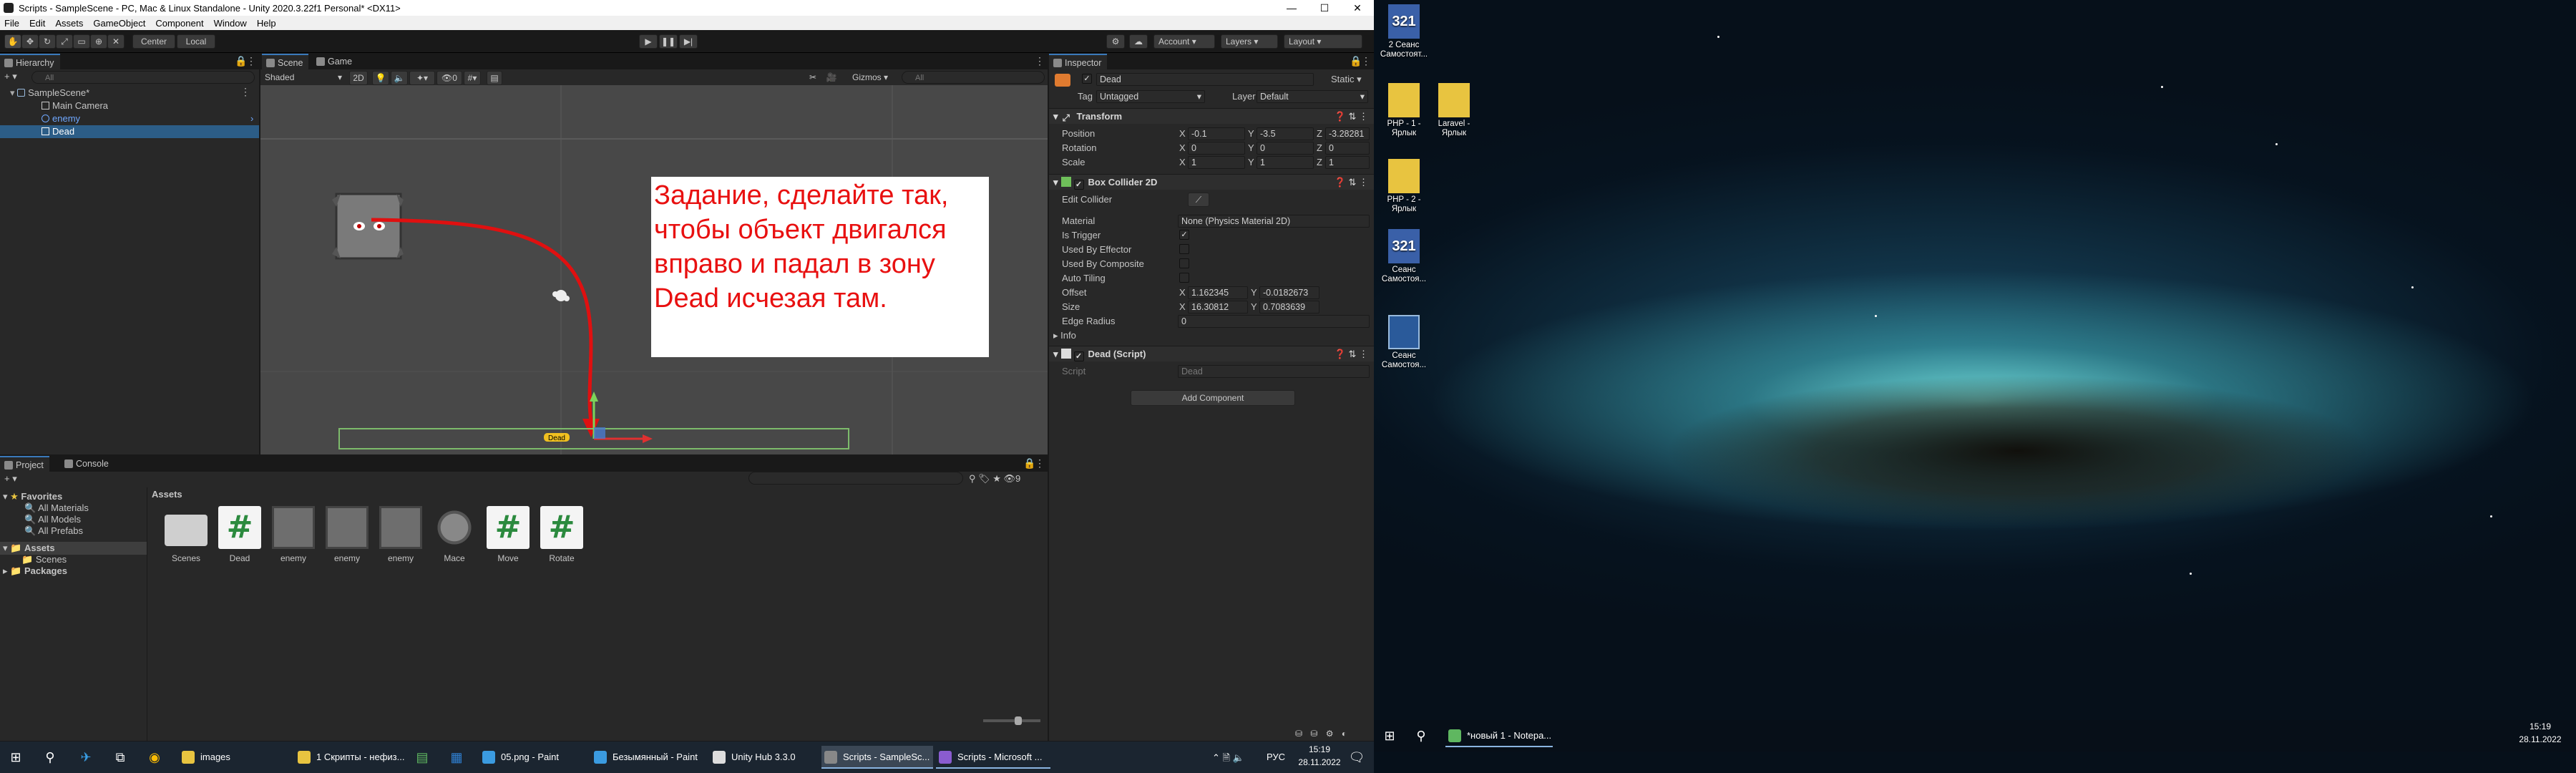  I want to click on telegram-icon: ✈, so click(85, 757).